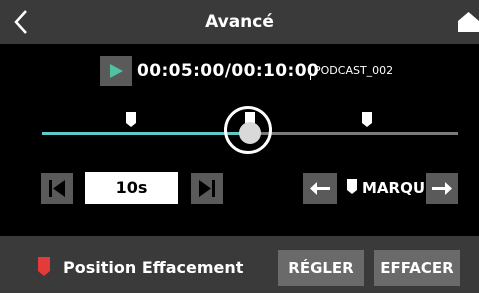 The width and height of the screenshot is (479, 293). Describe the element at coordinates (310, 72) in the screenshot. I see `divider` at that location.